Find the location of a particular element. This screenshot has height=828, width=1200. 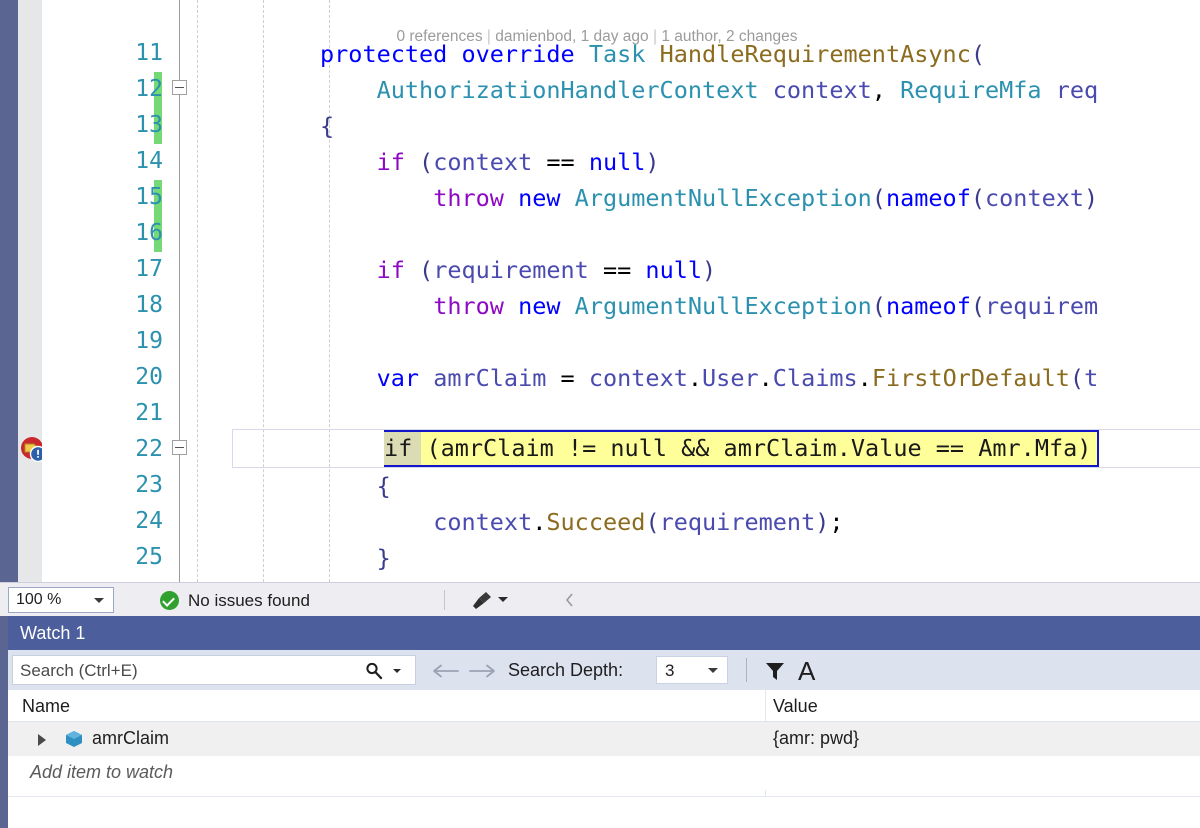

add-item-row: Add item to watch is located at coordinates (604, 773).